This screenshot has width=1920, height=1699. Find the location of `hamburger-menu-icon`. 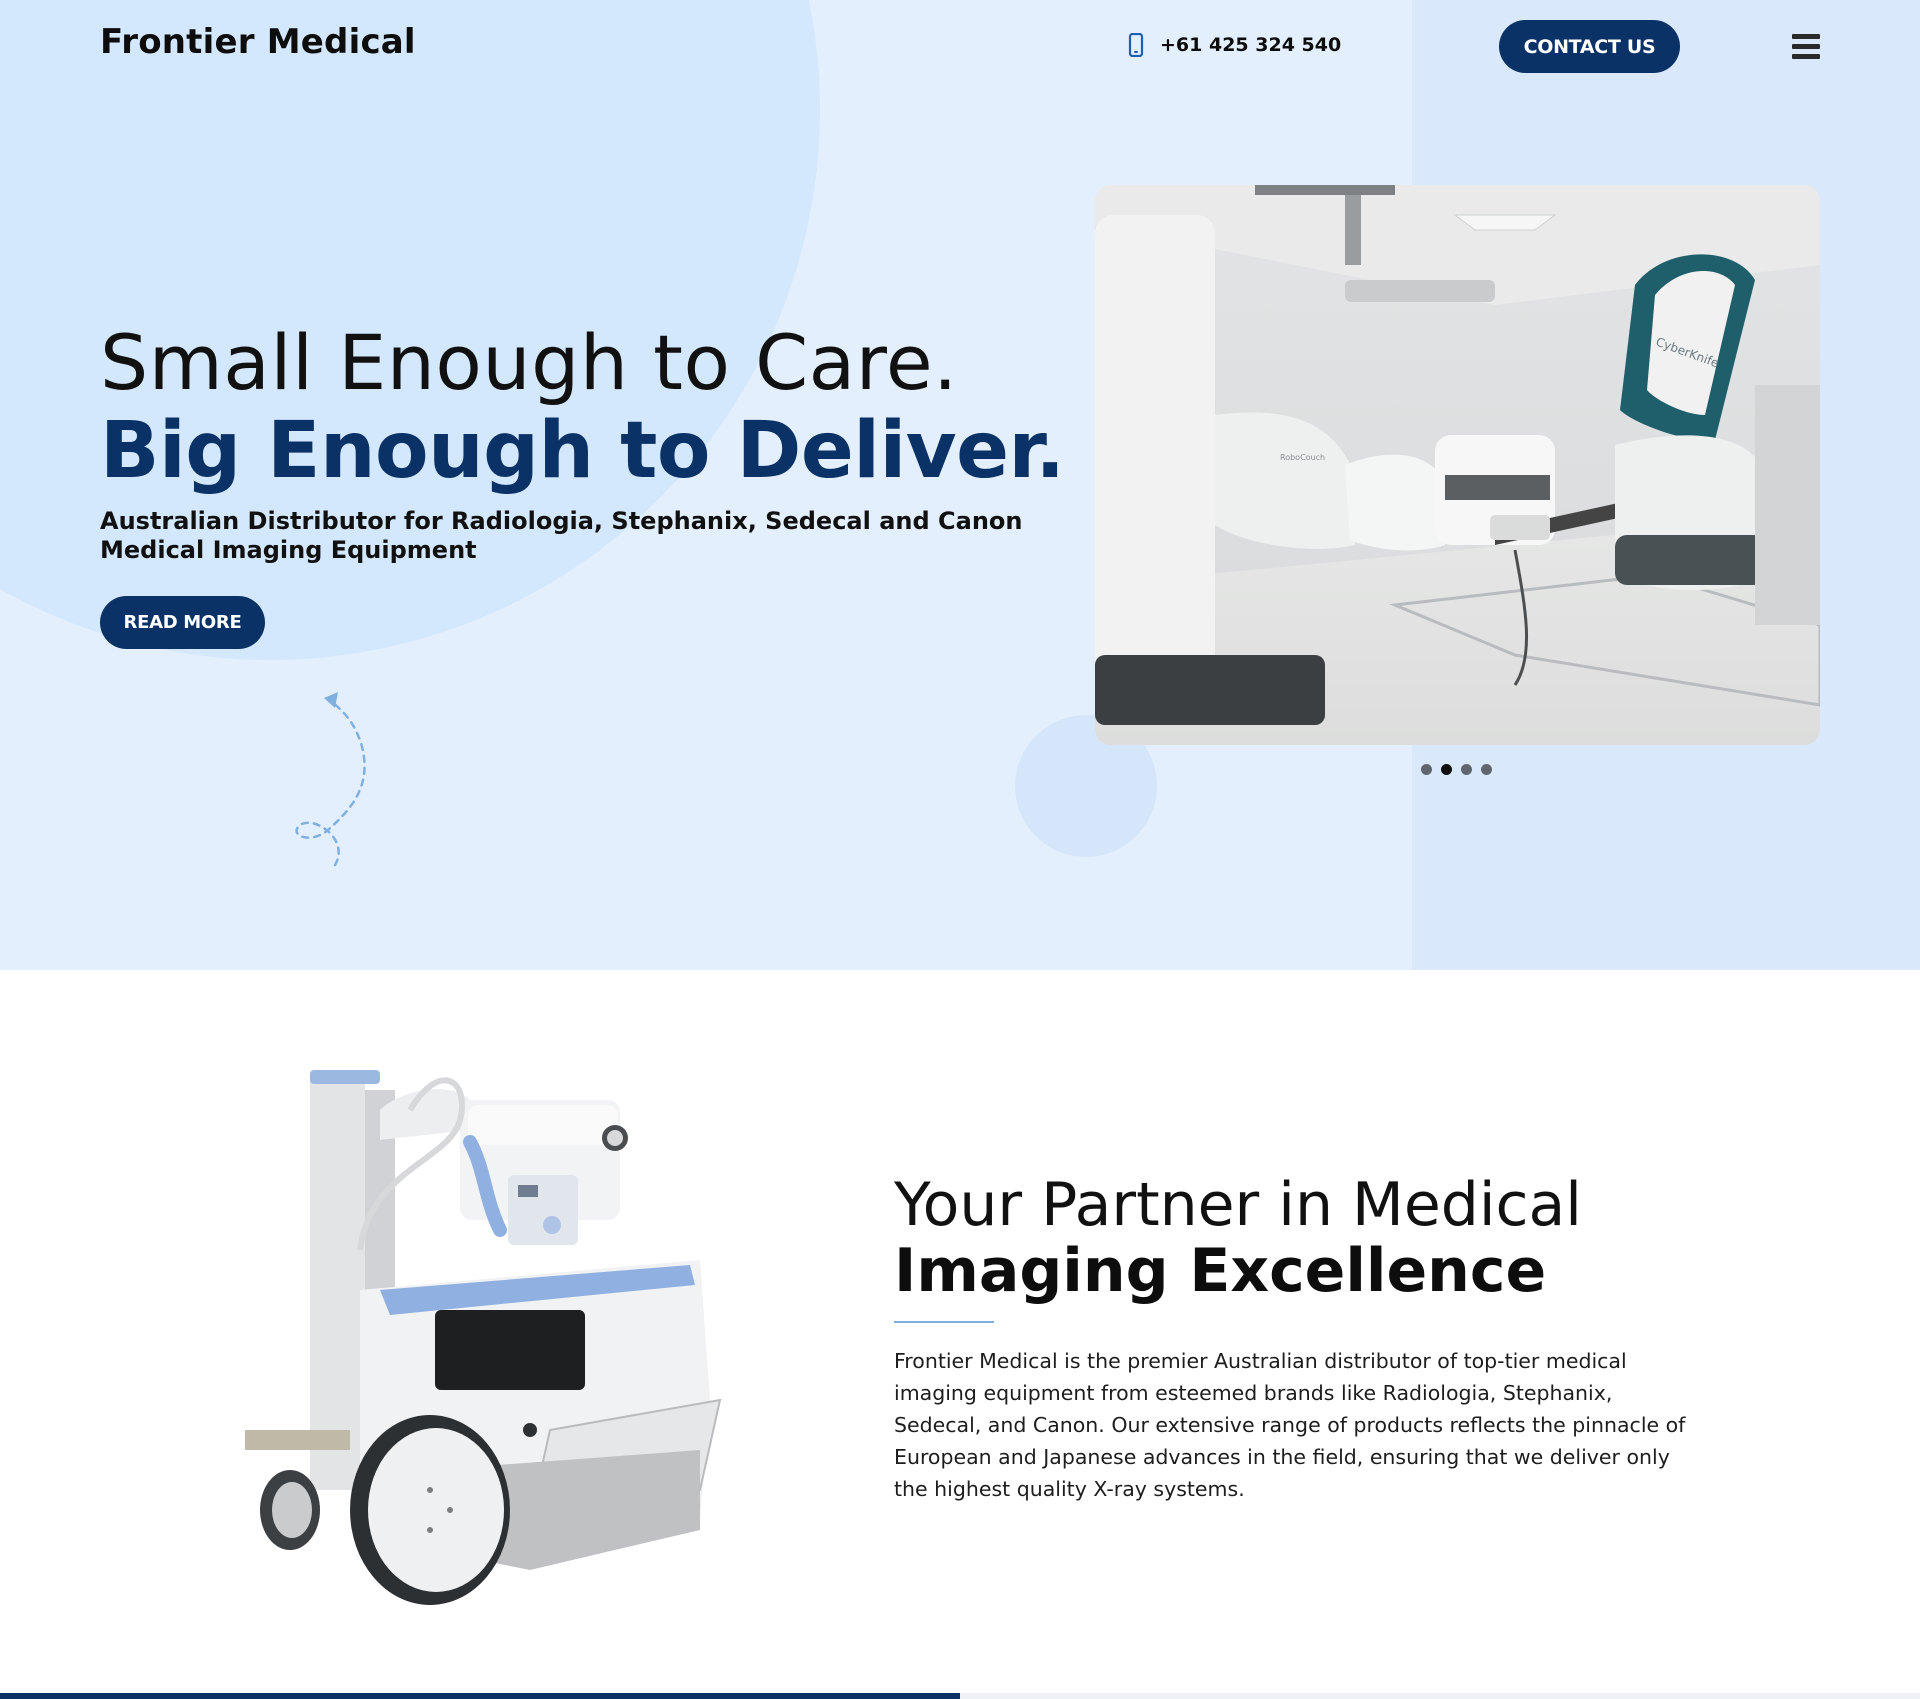

hamburger-menu-icon is located at coordinates (1806, 49).